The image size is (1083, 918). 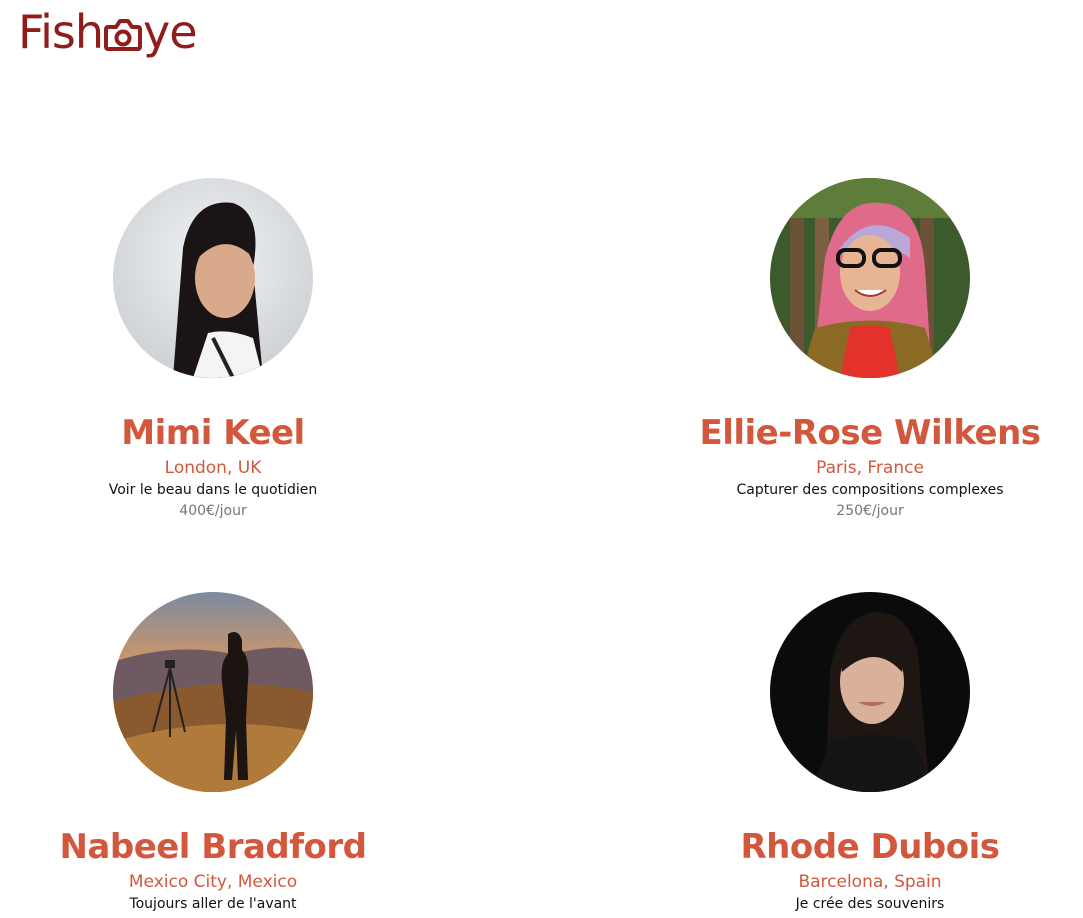 I want to click on photographer-location: Paris, France, so click(x=870, y=468).